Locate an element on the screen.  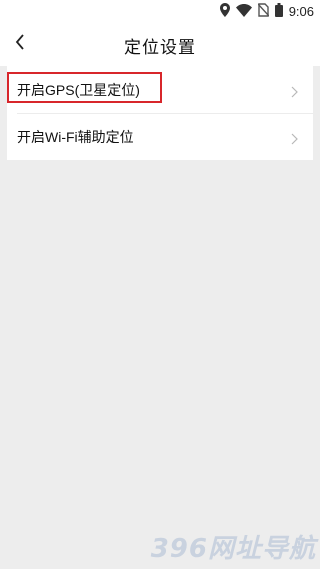
no-sim-icon is located at coordinates (263, 11).